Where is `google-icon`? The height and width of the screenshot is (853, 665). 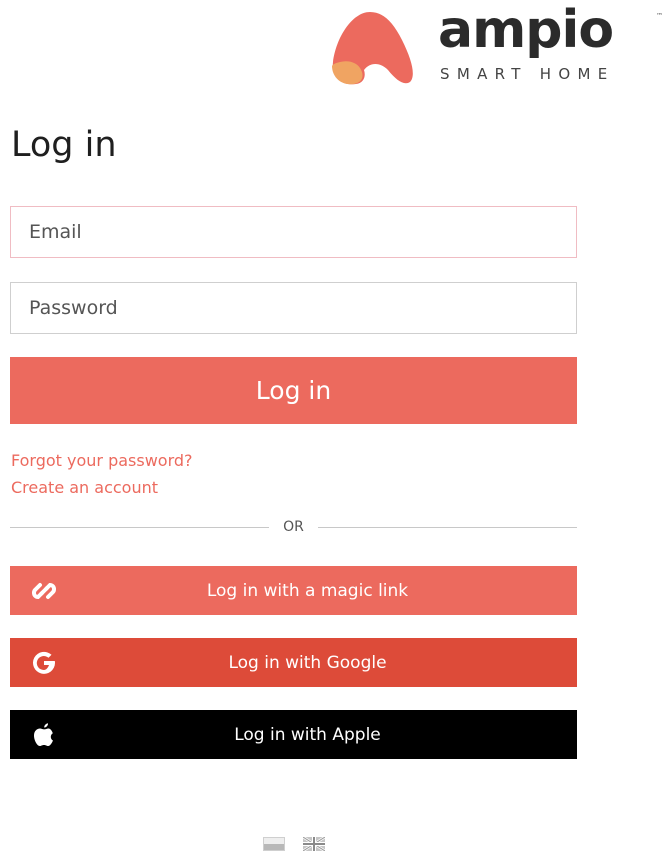 google-icon is located at coordinates (44, 663).